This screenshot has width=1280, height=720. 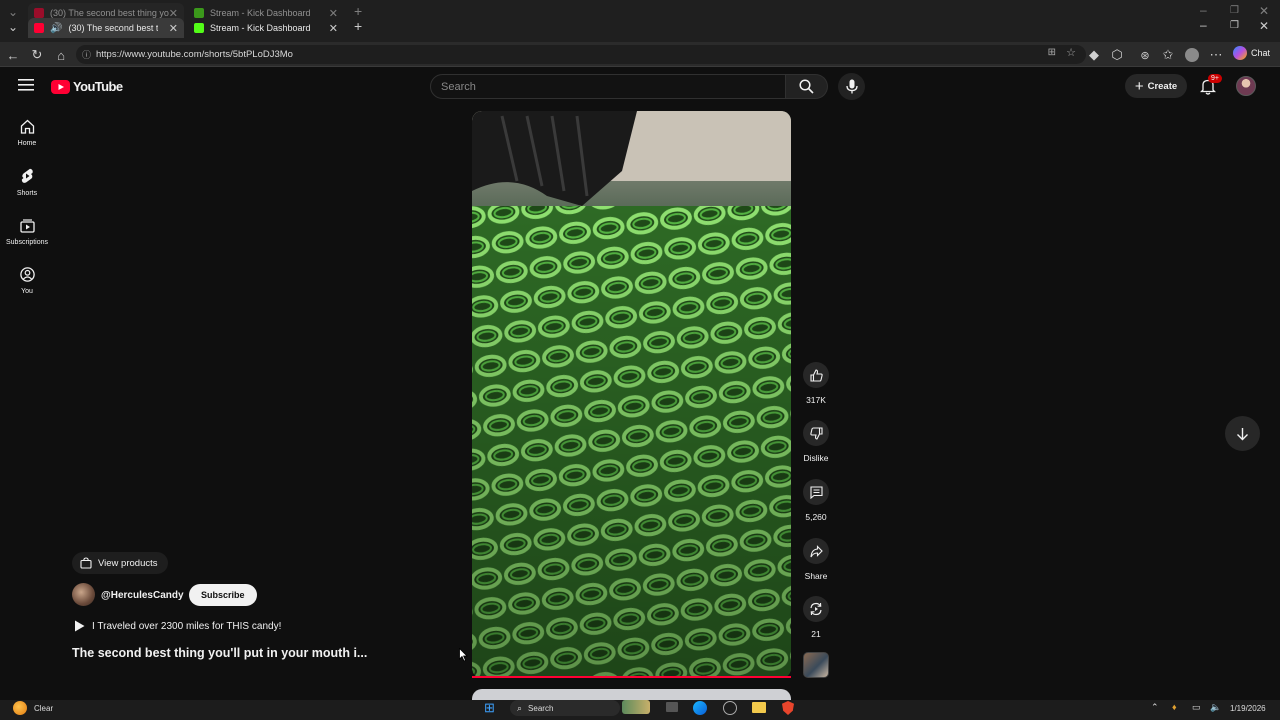 I want to click on back-icon: ←, so click(x=13, y=55).